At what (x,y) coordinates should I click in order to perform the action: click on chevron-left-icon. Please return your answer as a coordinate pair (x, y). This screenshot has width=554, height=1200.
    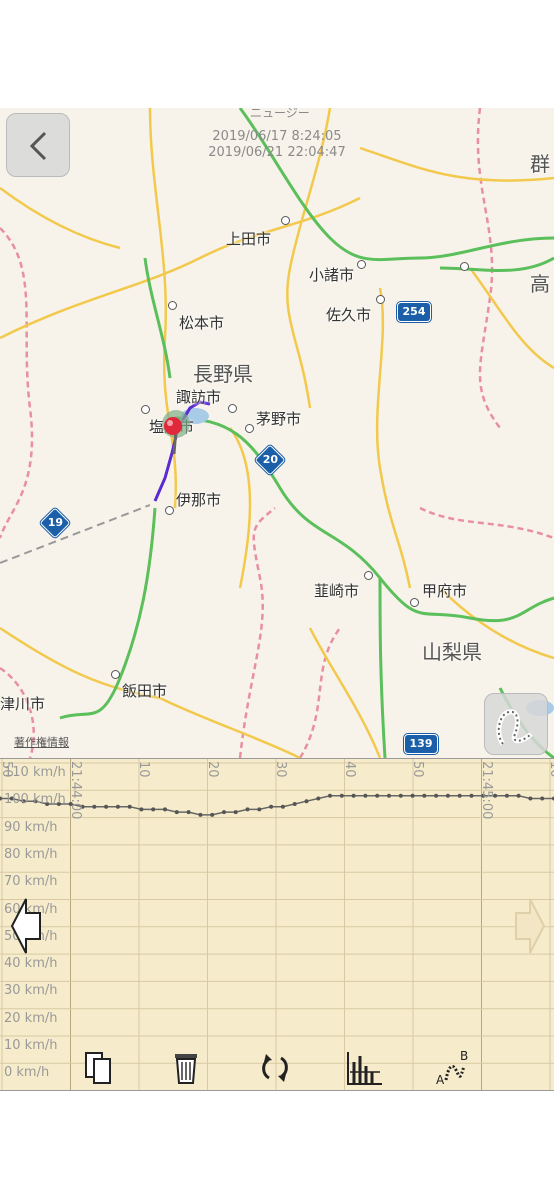
    Looking at the image, I should click on (38, 146).